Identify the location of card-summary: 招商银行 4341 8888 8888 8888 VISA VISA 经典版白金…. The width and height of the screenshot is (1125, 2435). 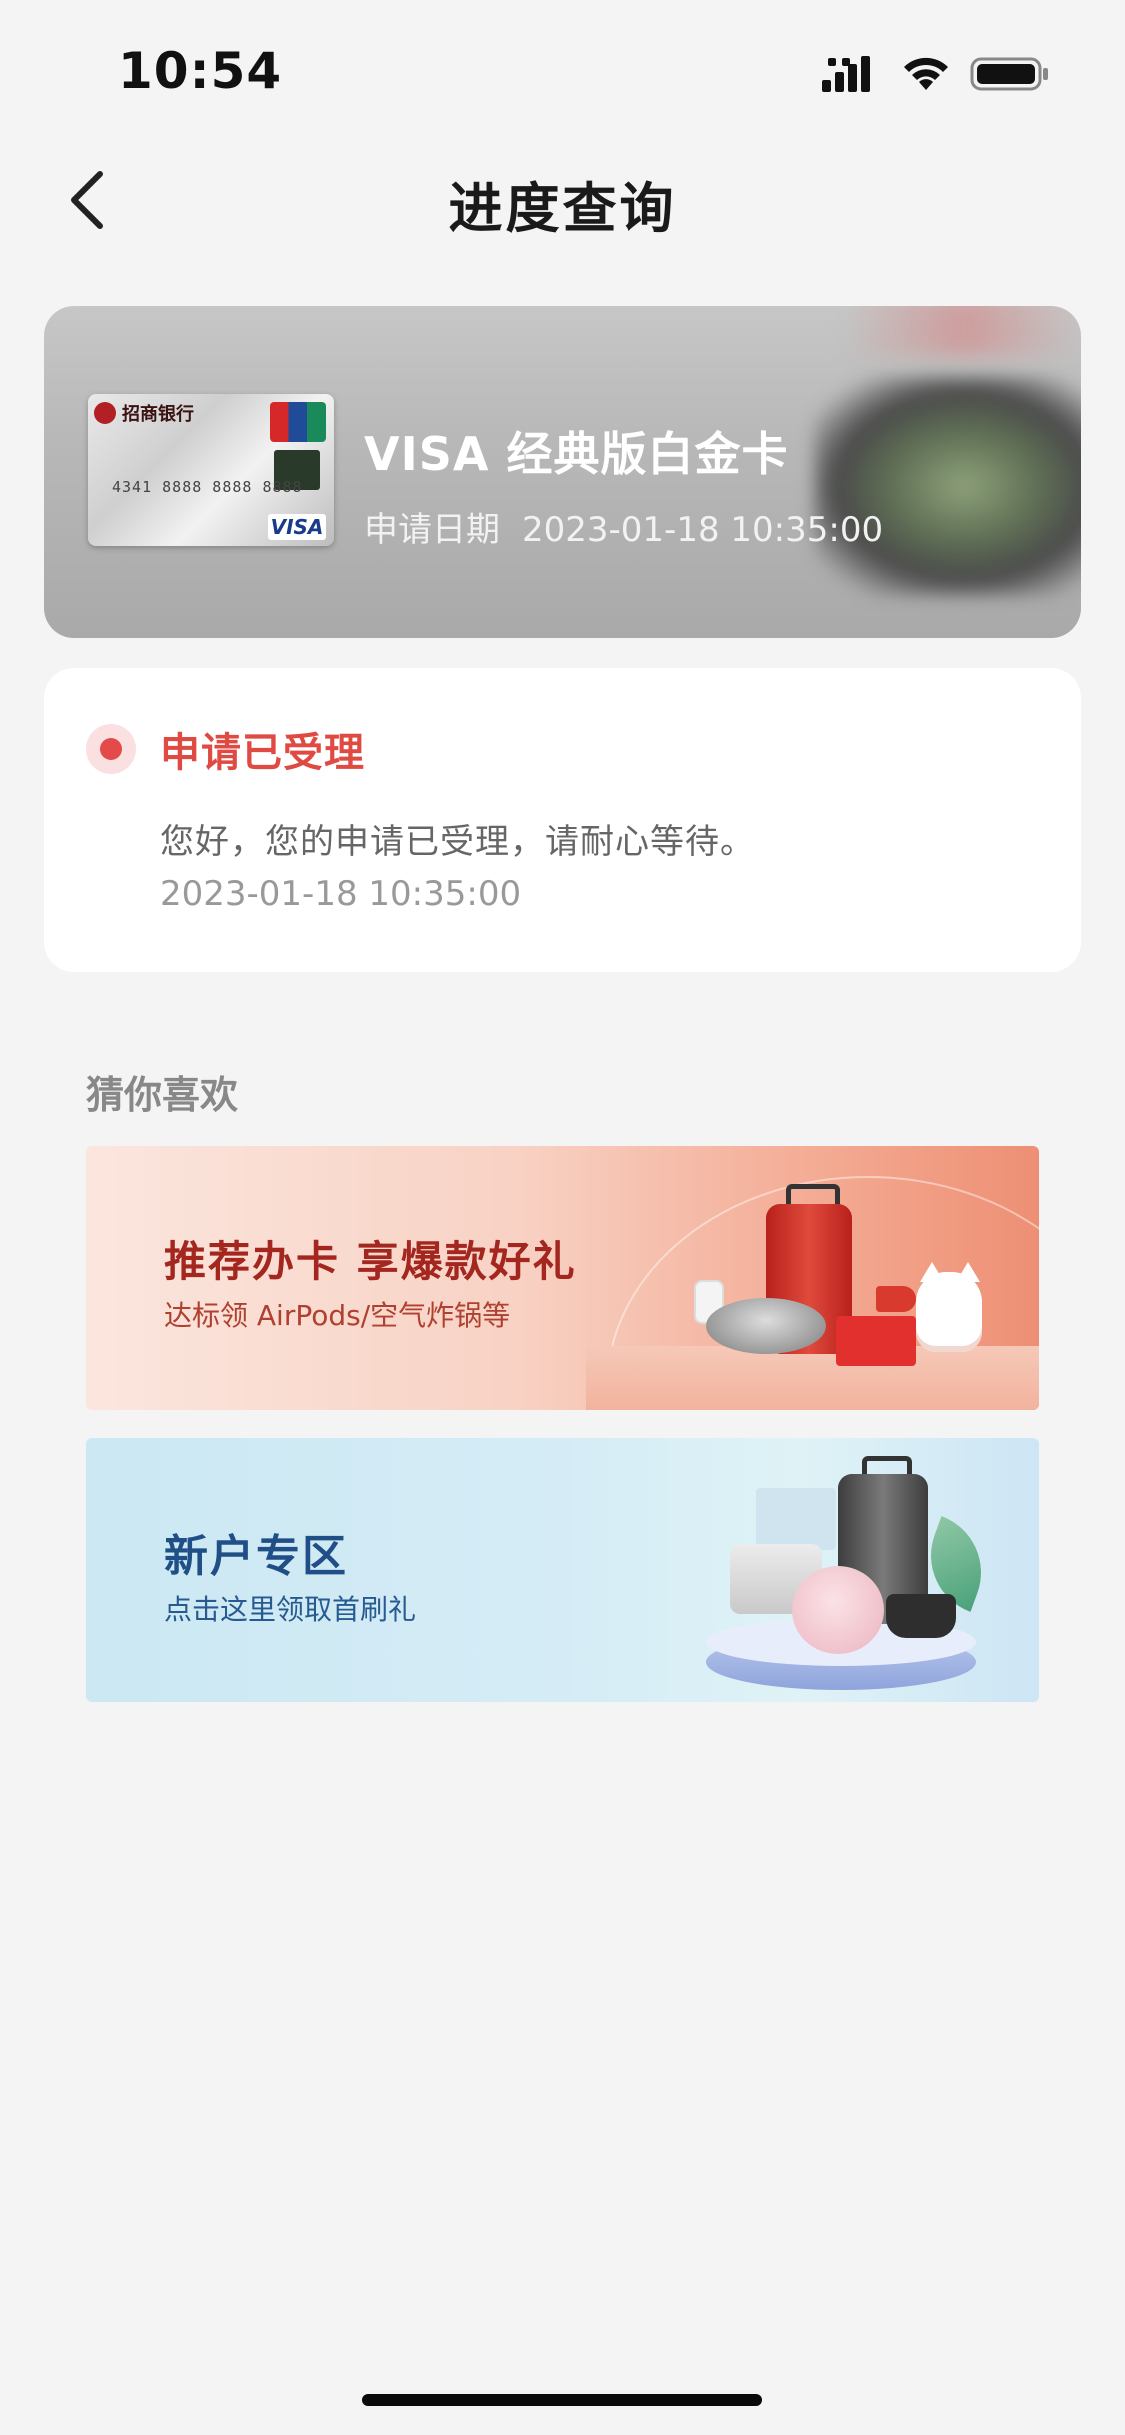
(562, 472).